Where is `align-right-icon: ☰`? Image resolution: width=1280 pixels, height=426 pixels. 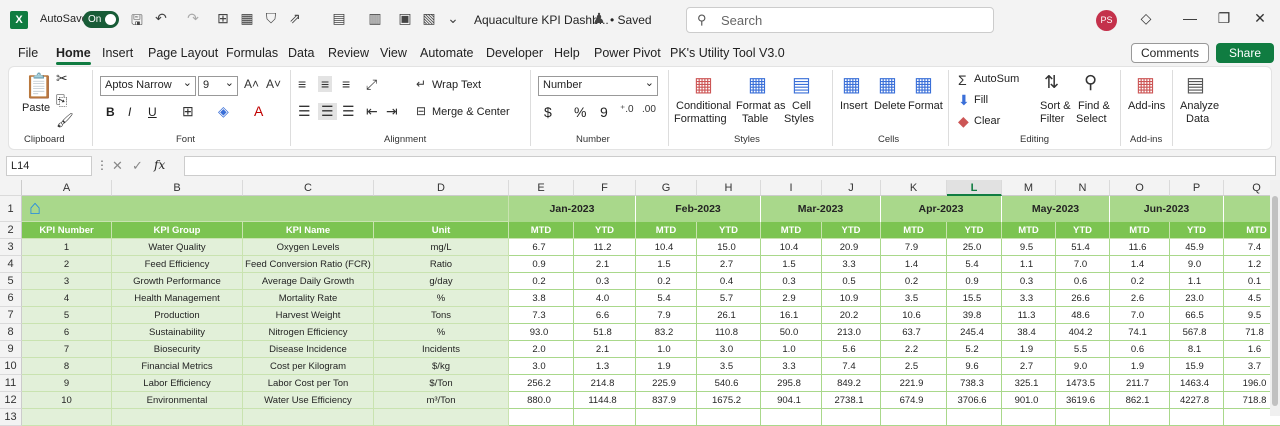
align-right-icon: ☰ is located at coordinates (348, 111).